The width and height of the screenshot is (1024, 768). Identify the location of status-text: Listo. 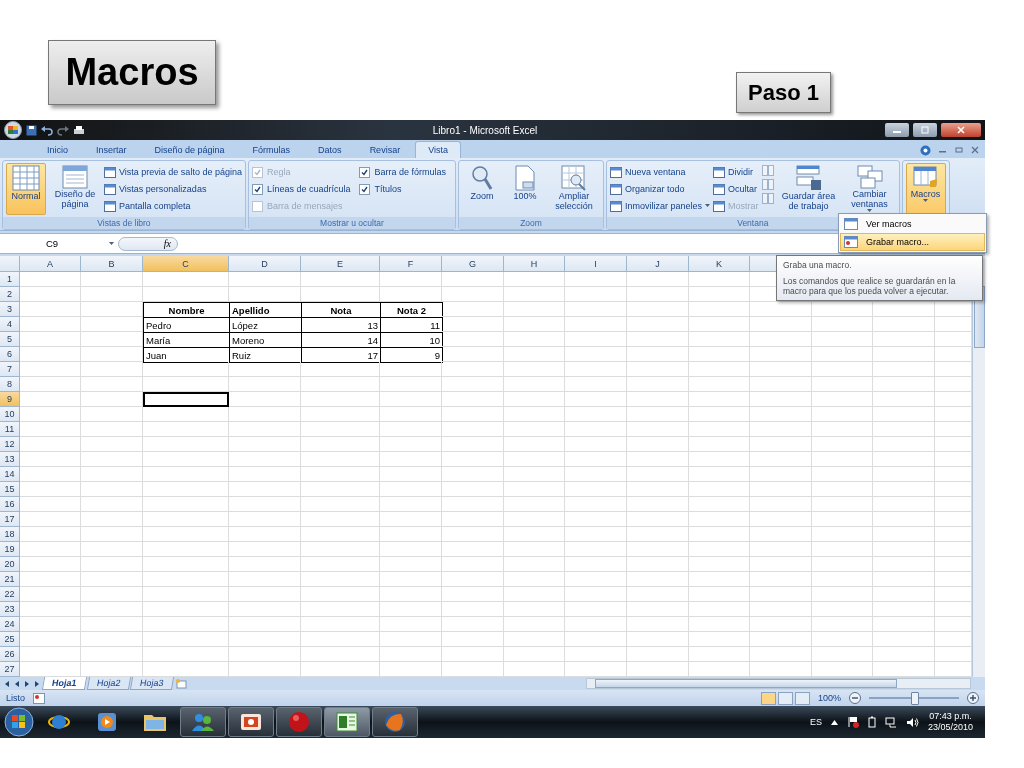
(15, 698).